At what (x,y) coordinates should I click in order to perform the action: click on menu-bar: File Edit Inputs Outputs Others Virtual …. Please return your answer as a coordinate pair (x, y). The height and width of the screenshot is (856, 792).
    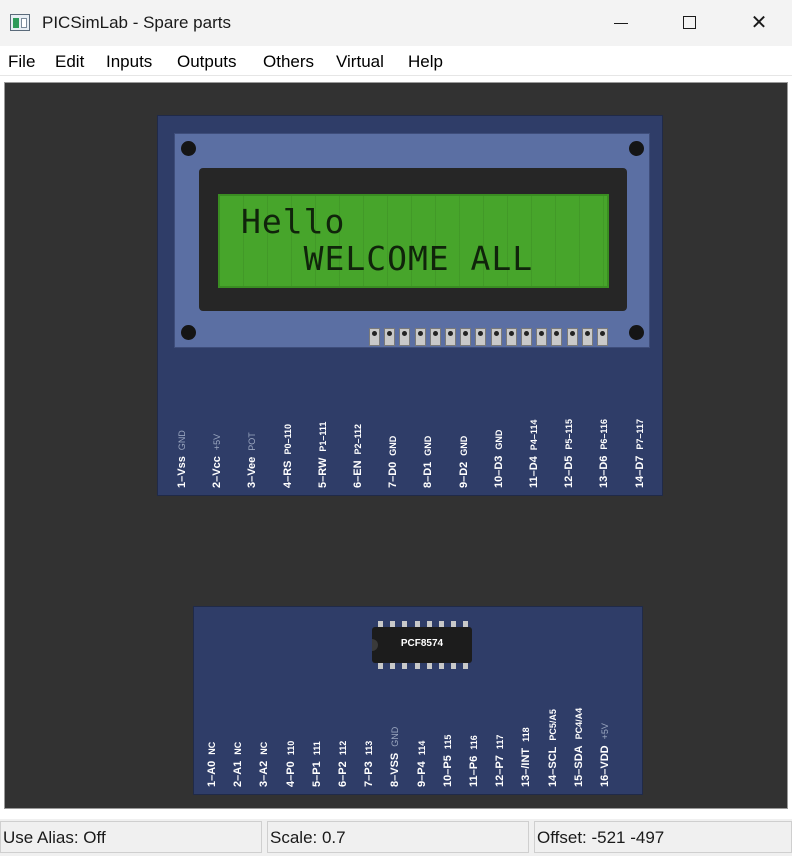
    Looking at the image, I should click on (396, 61).